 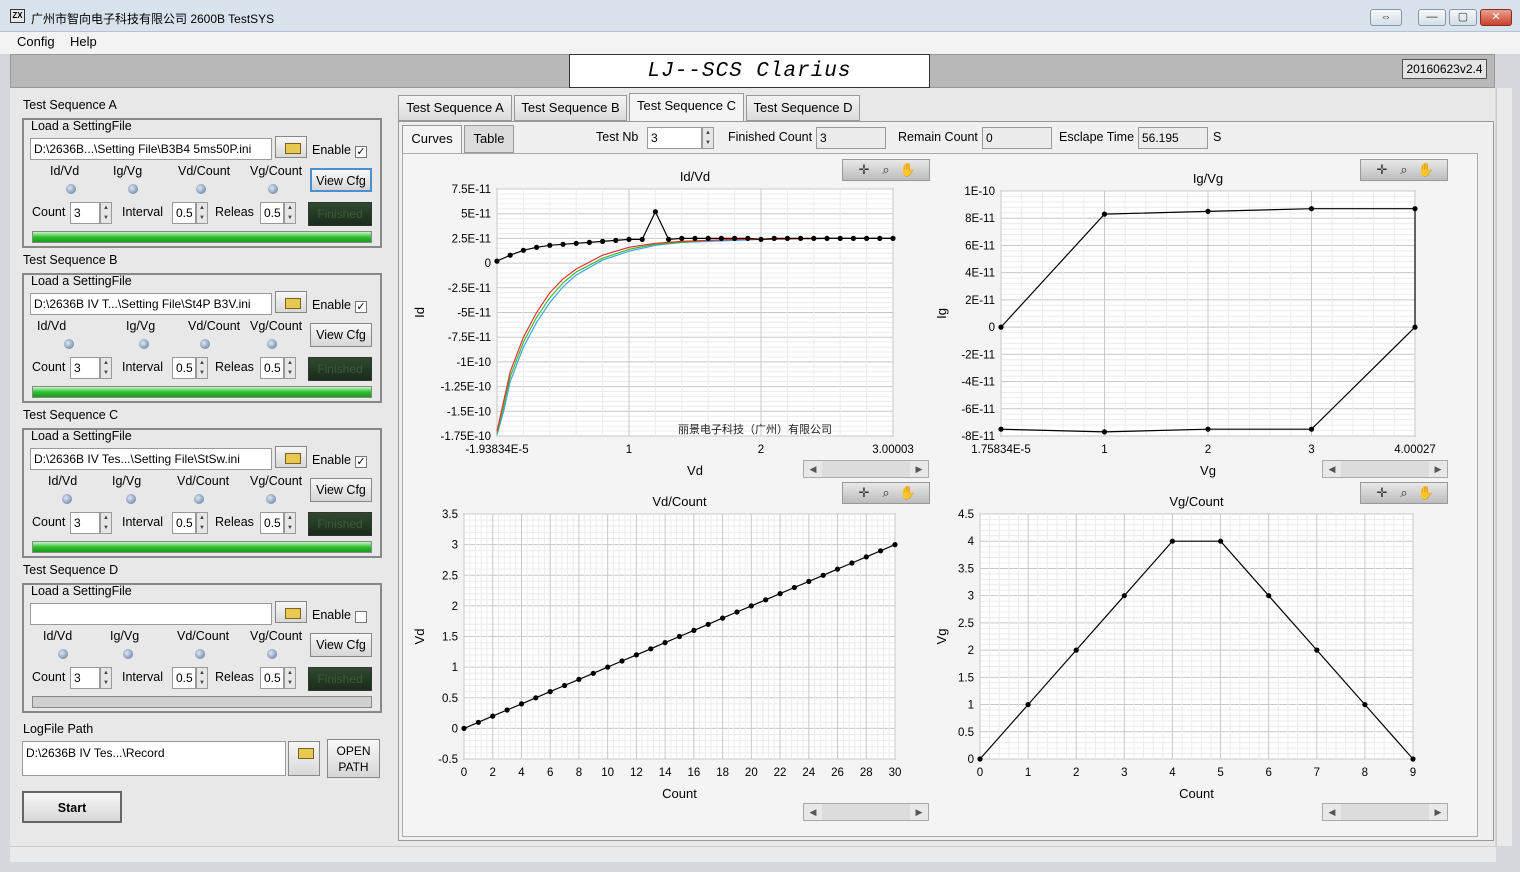 What do you see at coordinates (1496, 17) in the screenshot?
I see `close-button: ✕` at bounding box center [1496, 17].